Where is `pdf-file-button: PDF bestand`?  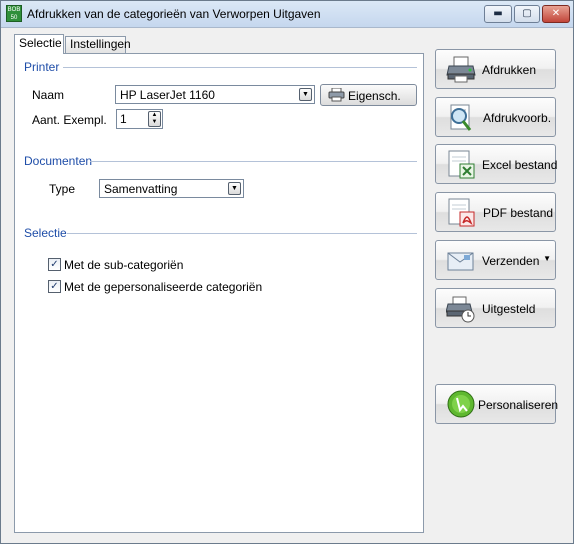 pdf-file-button: PDF bestand is located at coordinates (495, 212).